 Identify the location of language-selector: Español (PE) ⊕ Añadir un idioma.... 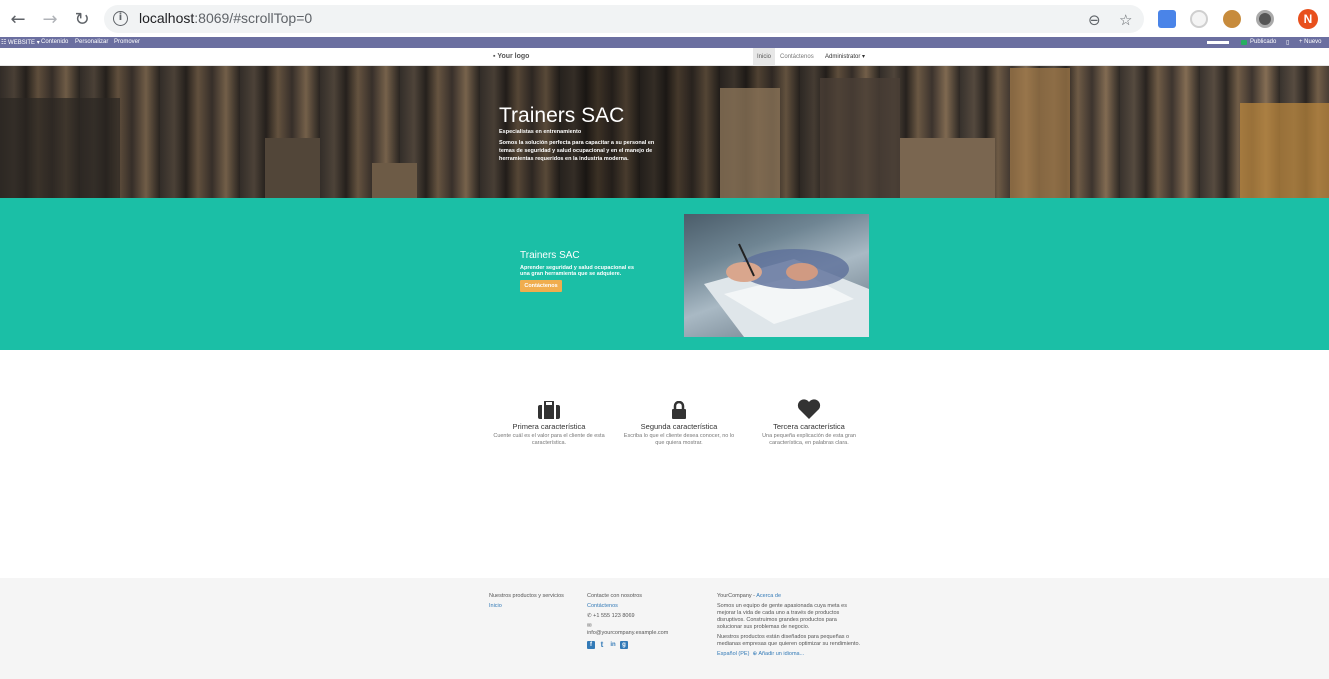
(789, 654).